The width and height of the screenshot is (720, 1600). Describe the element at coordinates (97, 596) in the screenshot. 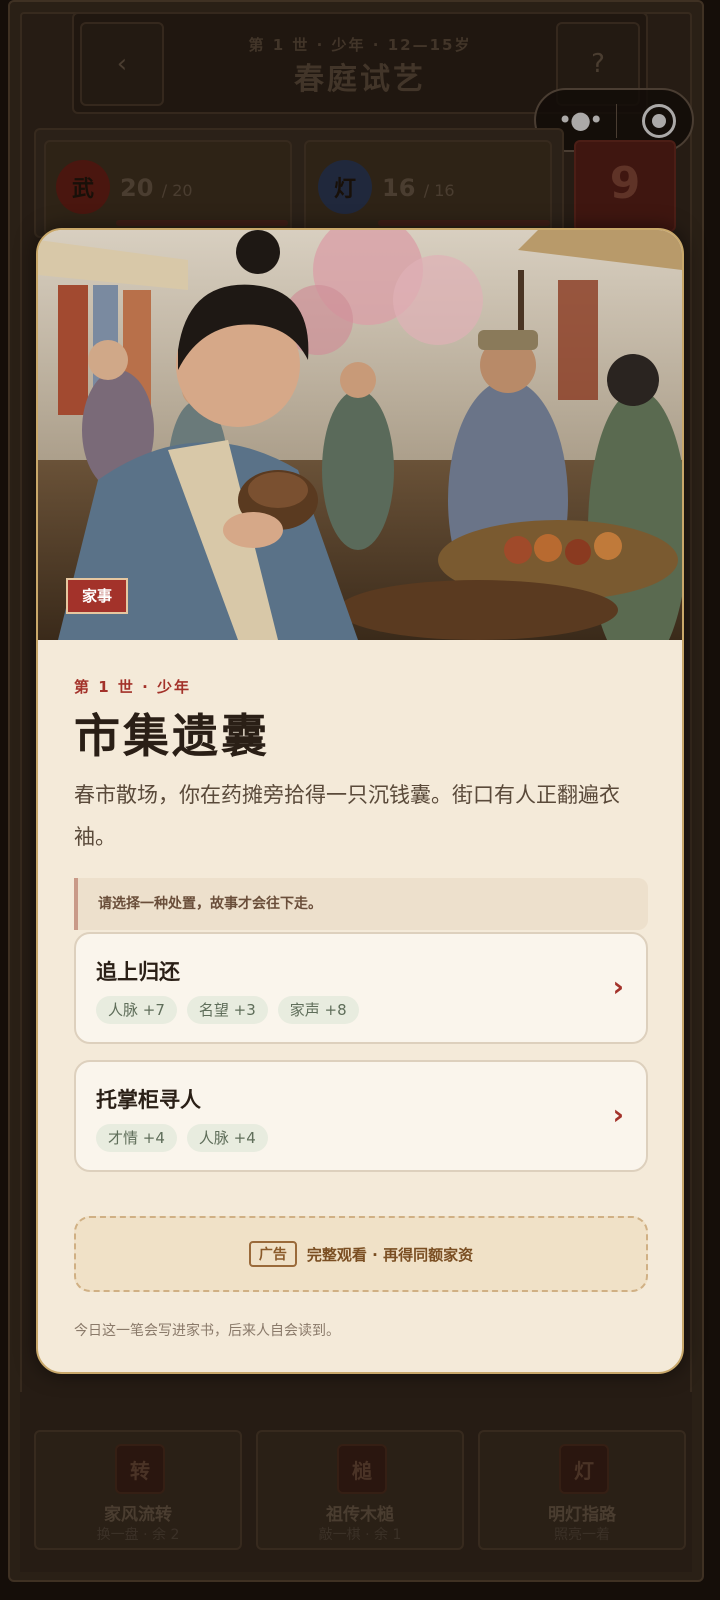

I see `category-tag: 家事` at that location.